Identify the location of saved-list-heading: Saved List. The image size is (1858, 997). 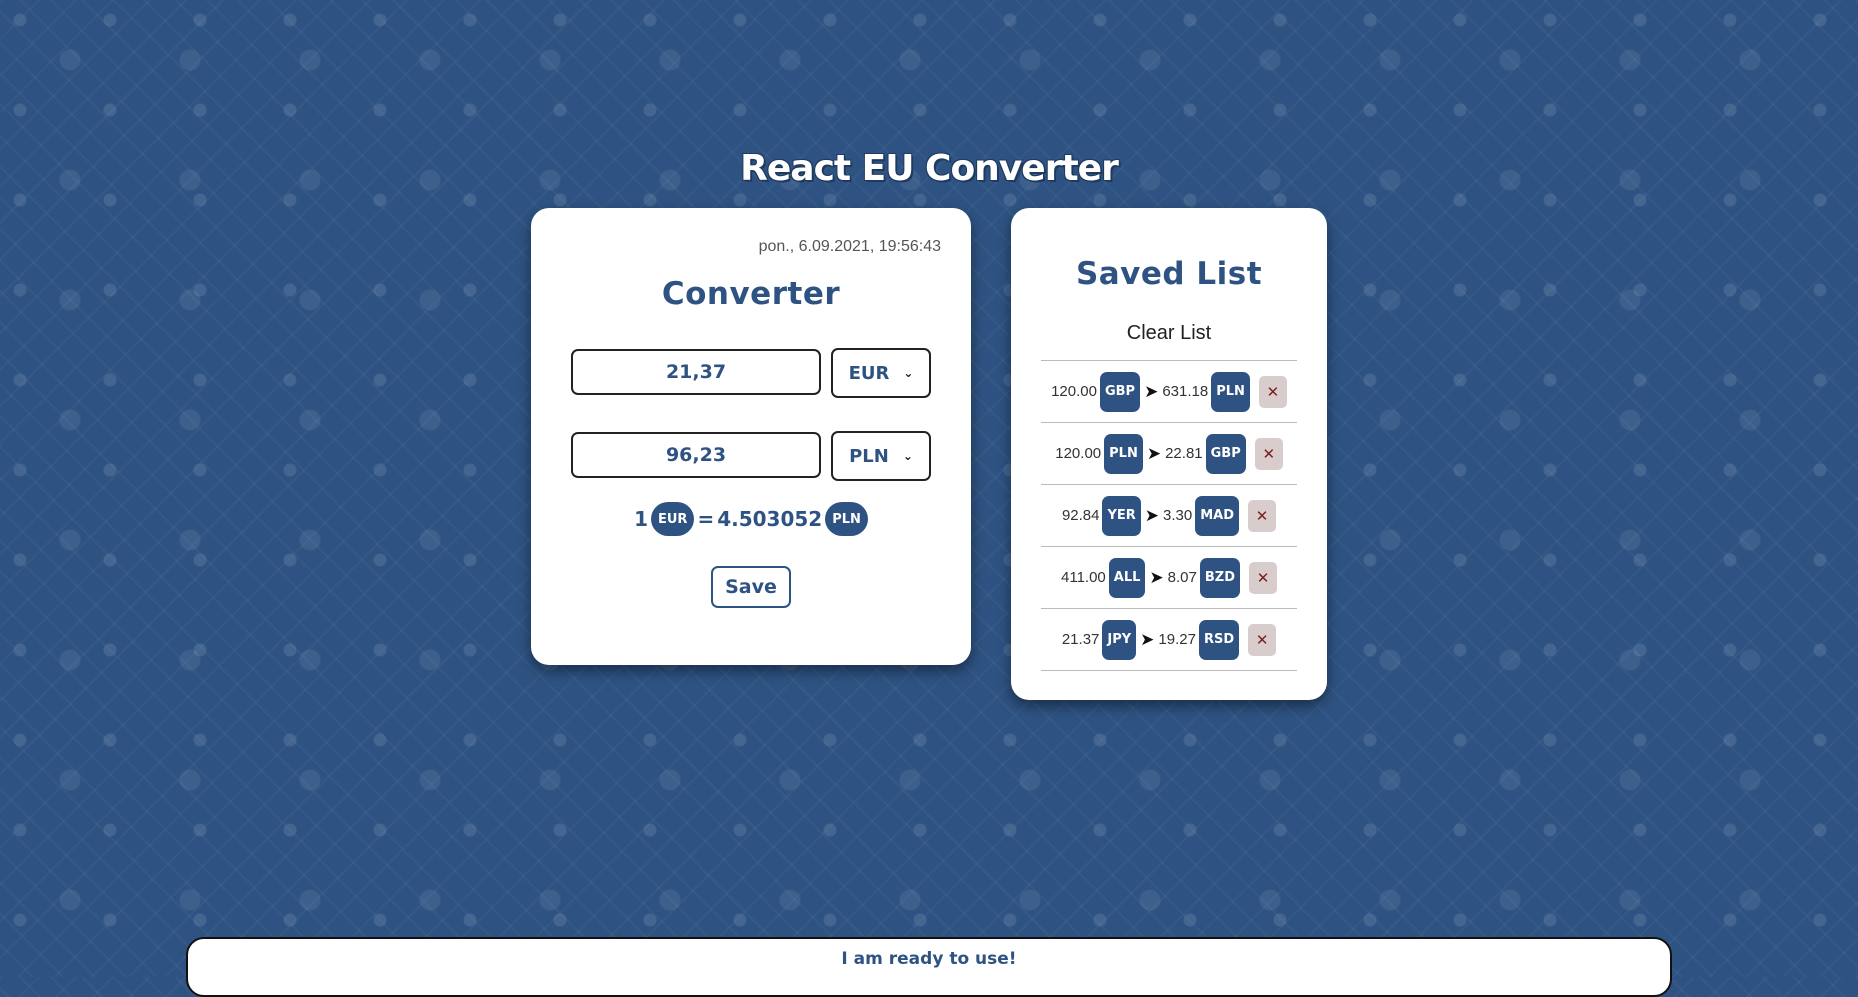
(1169, 274).